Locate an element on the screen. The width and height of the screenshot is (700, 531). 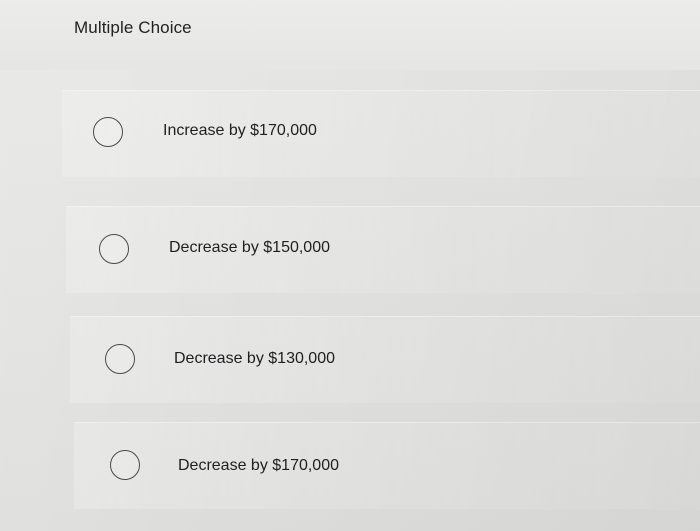
choice-label: Increase by $170,000 is located at coordinates (240, 130).